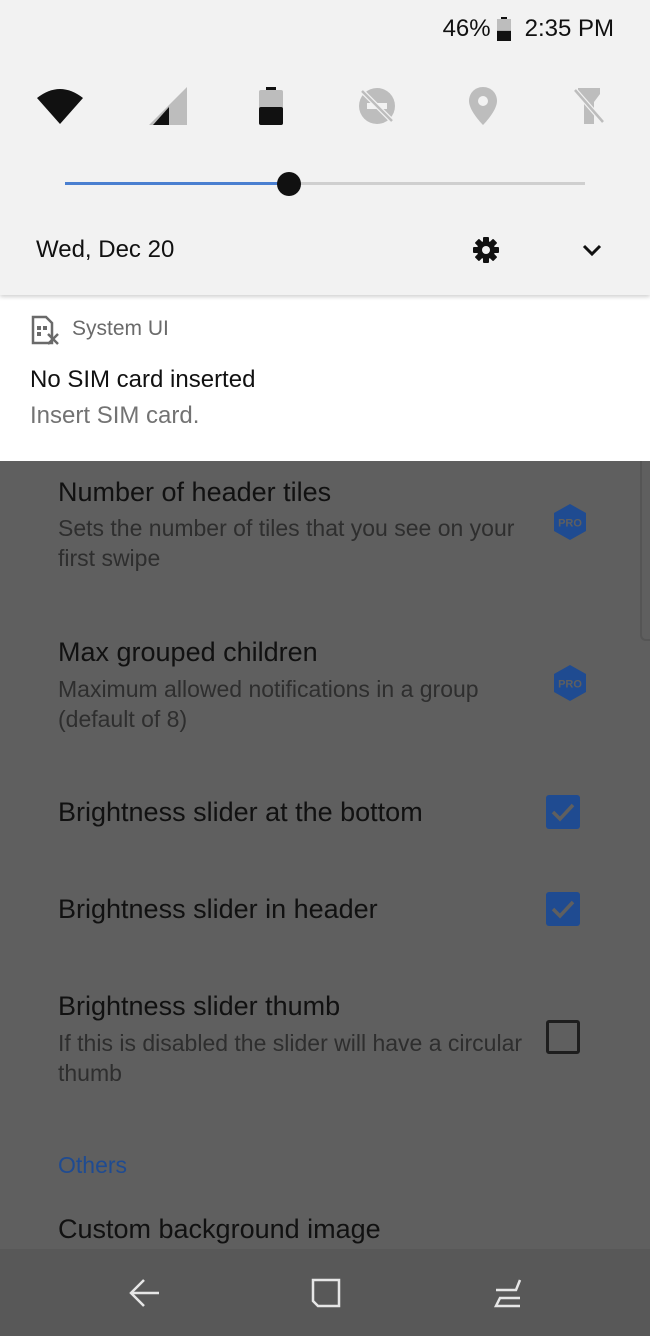 The height and width of the screenshot is (1336, 650). I want to click on quick-settings-tiles, so click(325, 106).